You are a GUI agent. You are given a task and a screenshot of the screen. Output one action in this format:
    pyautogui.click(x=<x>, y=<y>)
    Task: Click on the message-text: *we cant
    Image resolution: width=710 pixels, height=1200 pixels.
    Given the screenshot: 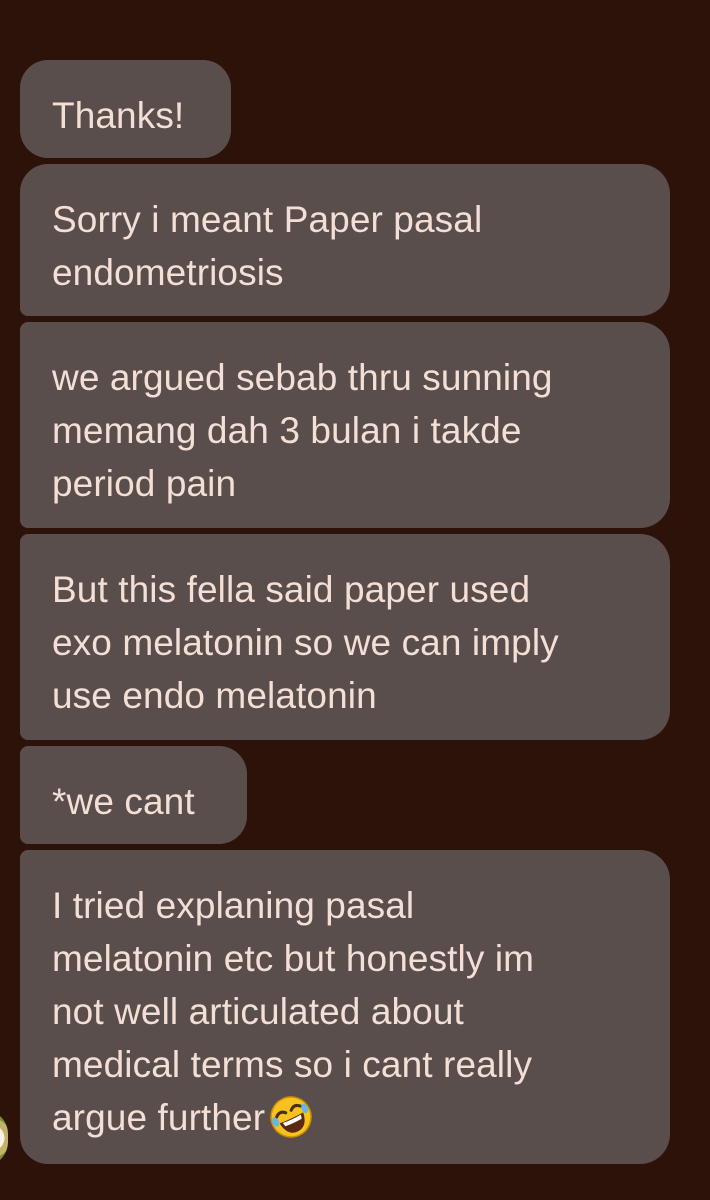 What is the action you would take?
    pyautogui.click(x=123, y=801)
    